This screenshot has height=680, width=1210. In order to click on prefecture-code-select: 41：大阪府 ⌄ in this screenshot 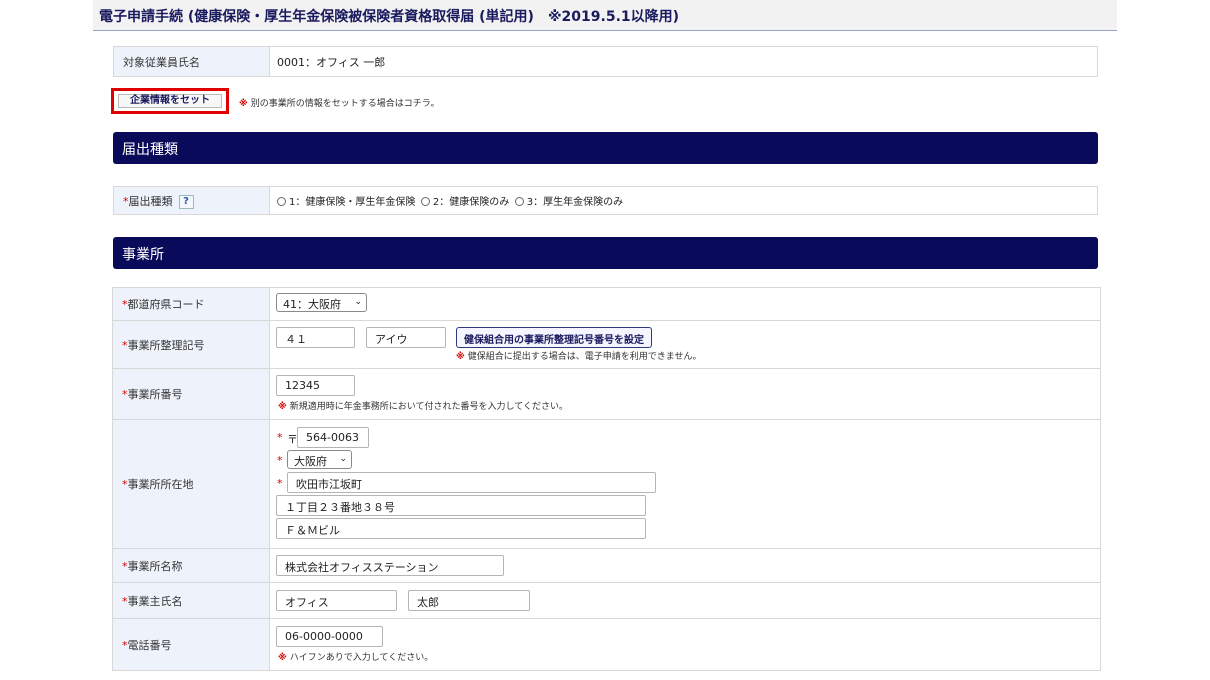, I will do `click(321, 302)`.